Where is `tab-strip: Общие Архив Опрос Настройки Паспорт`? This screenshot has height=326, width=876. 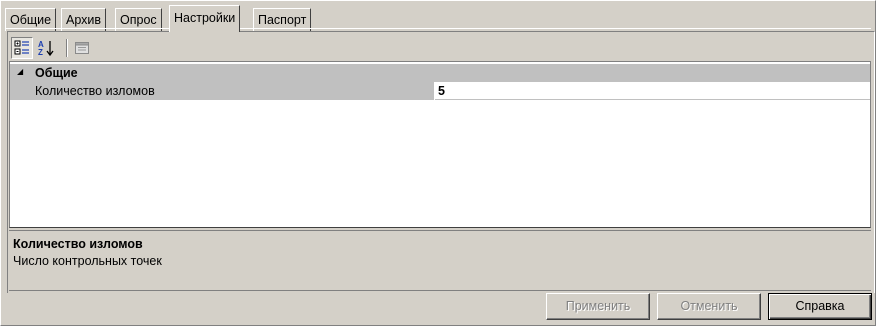 tab-strip: Общие Архив Опрос Настройки Паспорт is located at coordinates (438, 18).